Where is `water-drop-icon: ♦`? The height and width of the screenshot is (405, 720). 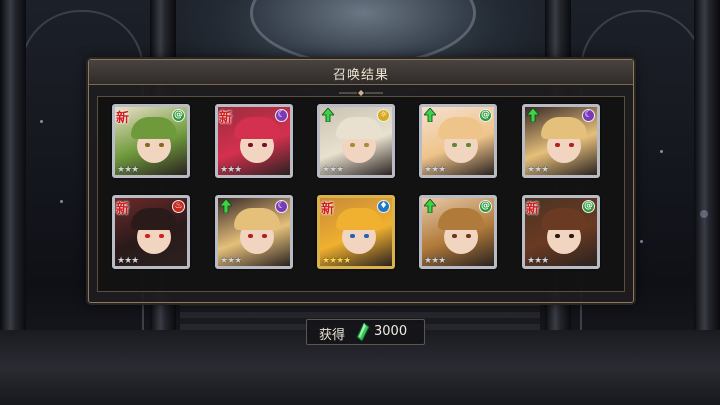
water-drop-icon: ♦ is located at coordinates (383, 206).